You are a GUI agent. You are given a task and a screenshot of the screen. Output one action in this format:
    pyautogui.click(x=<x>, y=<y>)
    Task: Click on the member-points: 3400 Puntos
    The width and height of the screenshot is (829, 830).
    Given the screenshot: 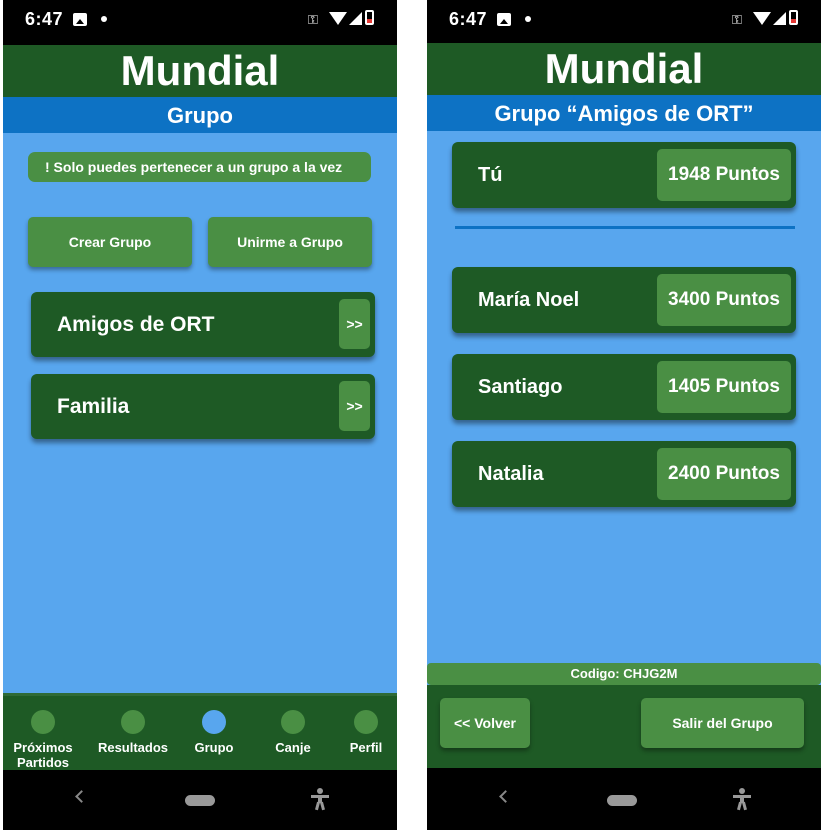 What is the action you would take?
    pyautogui.click(x=724, y=300)
    